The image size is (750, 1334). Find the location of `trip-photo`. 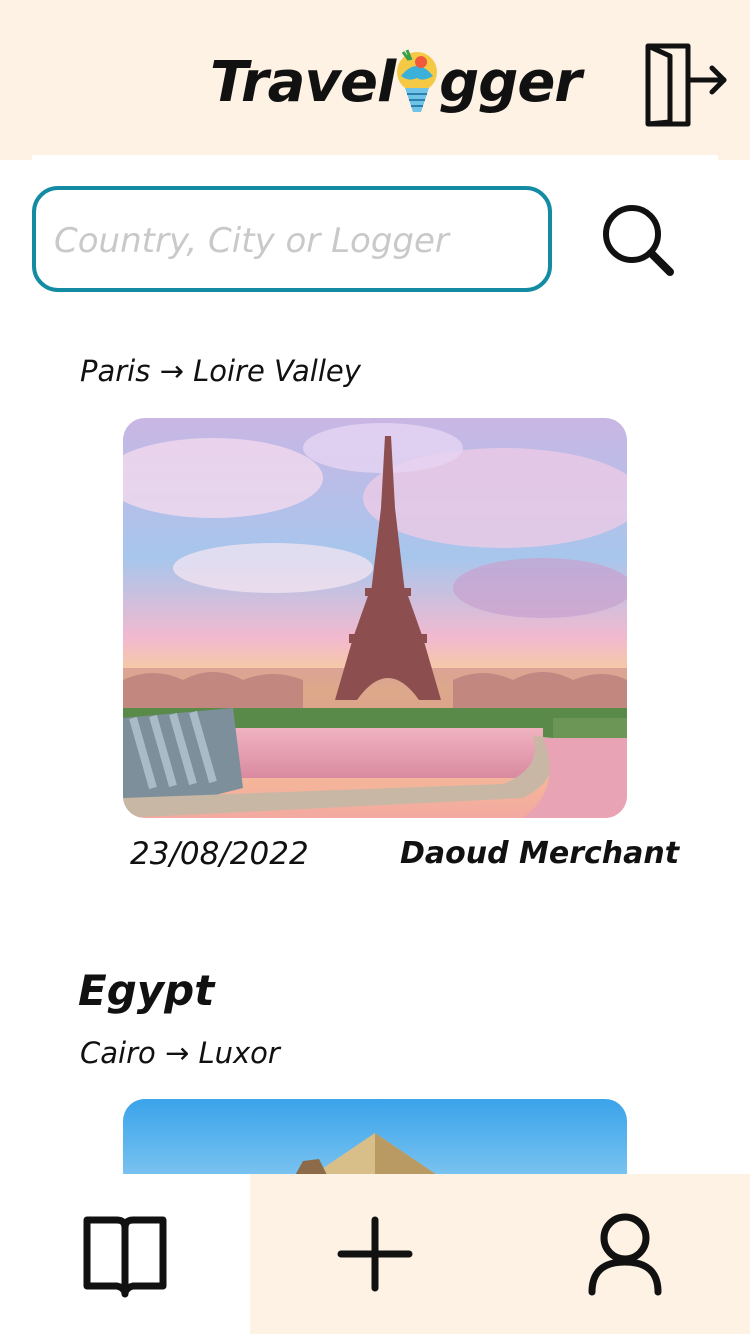

trip-photo is located at coordinates (375, 1139).